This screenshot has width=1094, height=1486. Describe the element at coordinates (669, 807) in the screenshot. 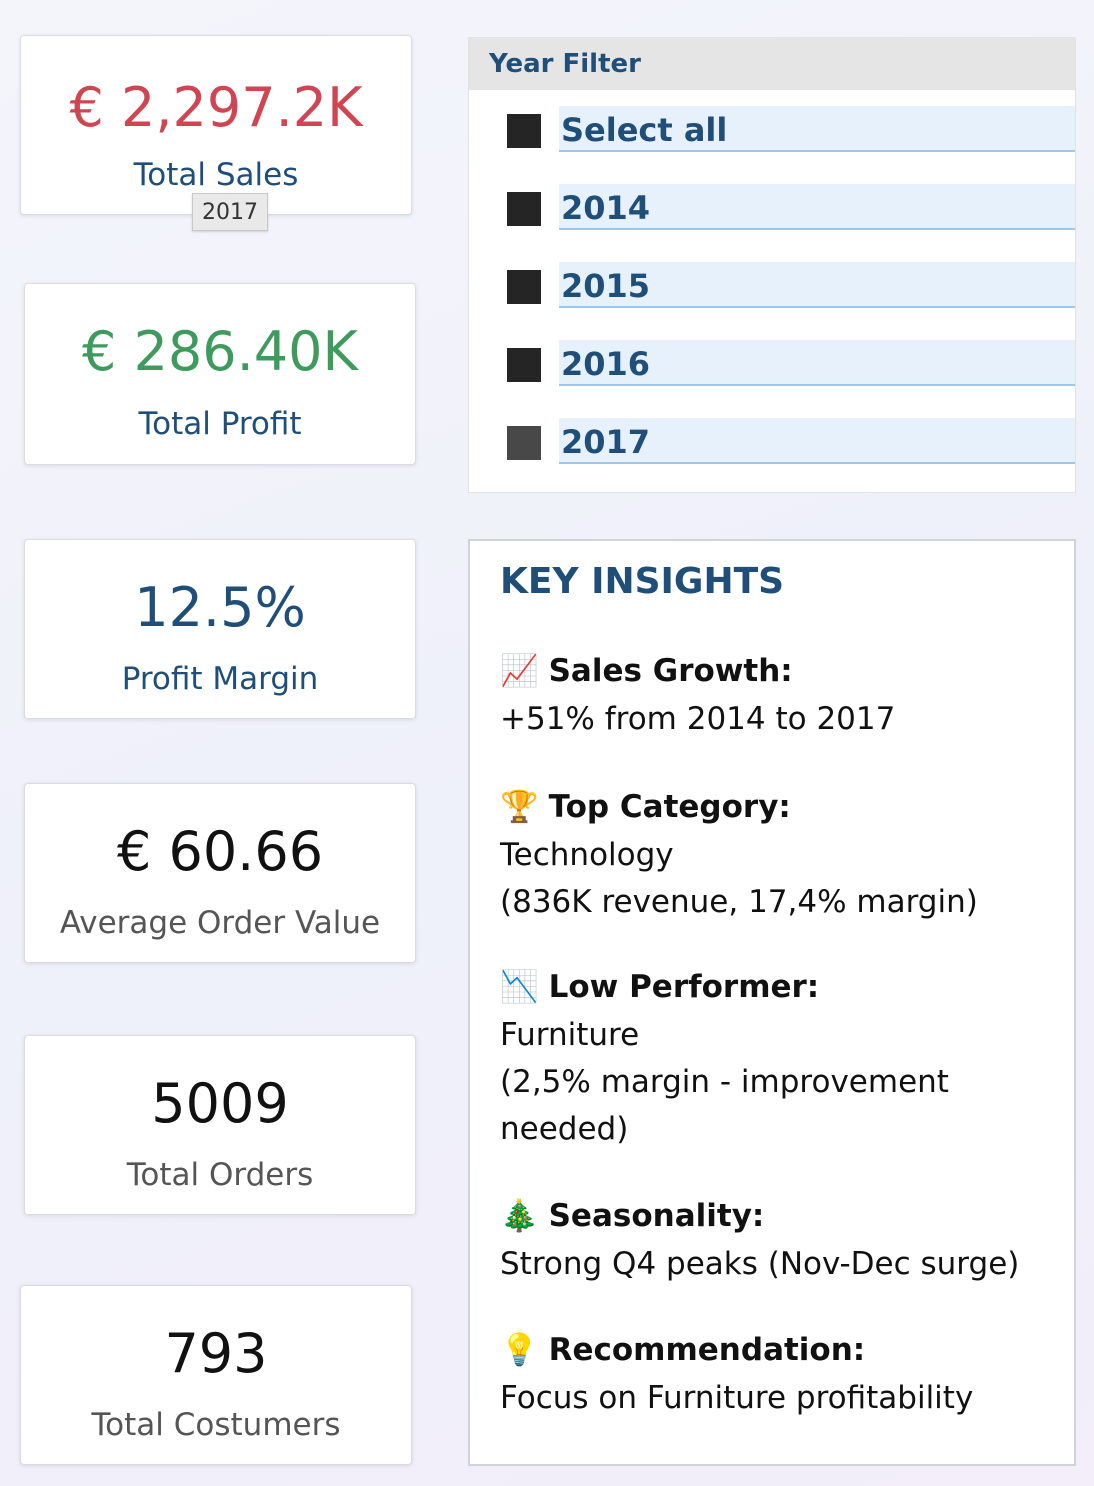

I see `insight-heading: Top Category:` at that location.